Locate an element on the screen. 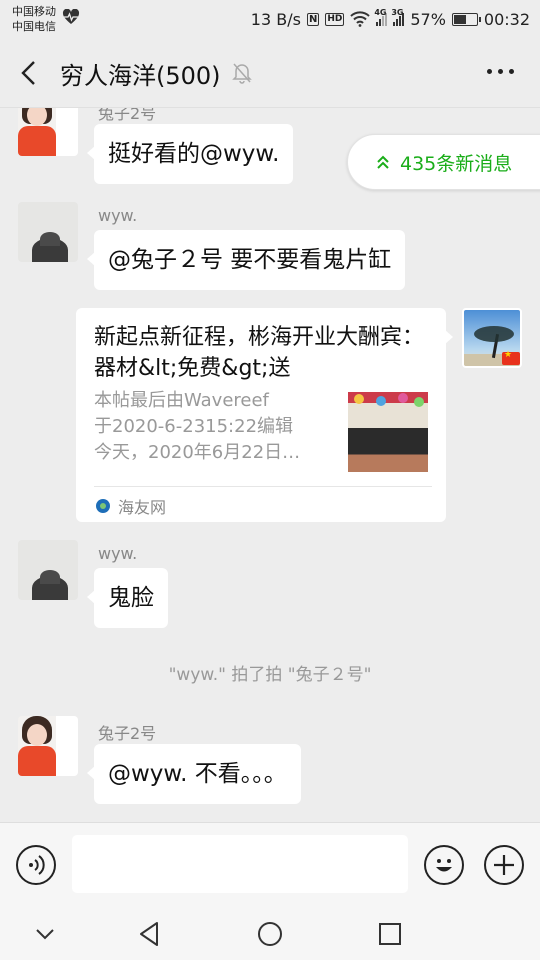  carrier-2: 中国电信 is located at coordinates (34, 26).